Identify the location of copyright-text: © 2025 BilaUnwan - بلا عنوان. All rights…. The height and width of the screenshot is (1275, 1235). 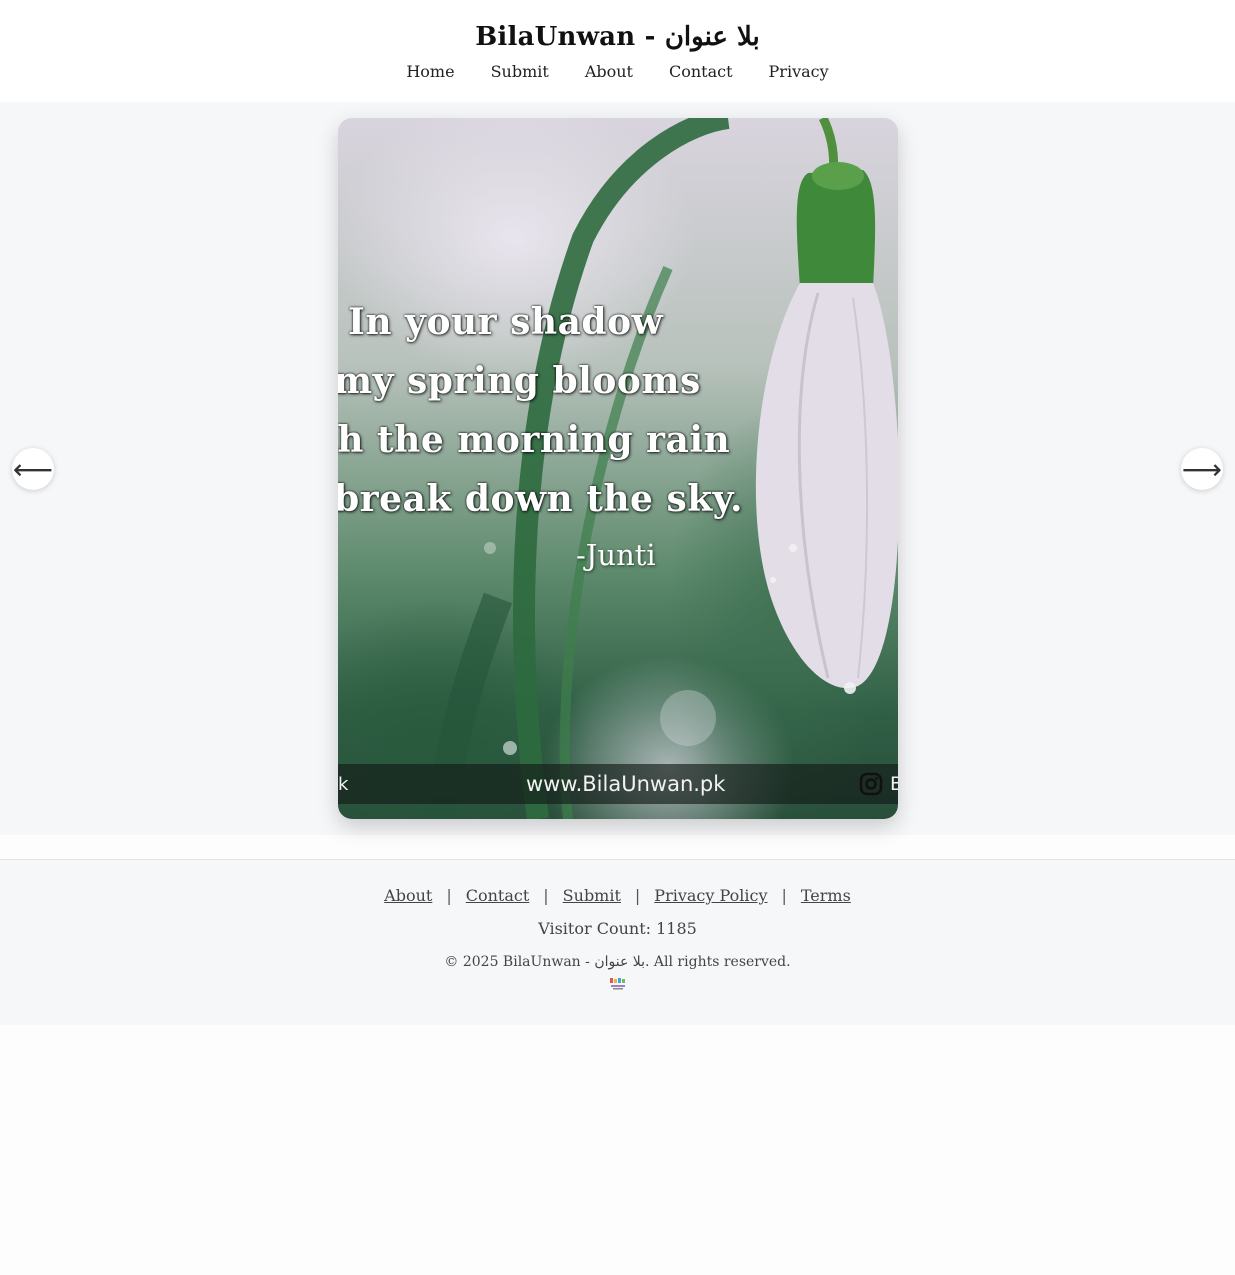
(617, 962).